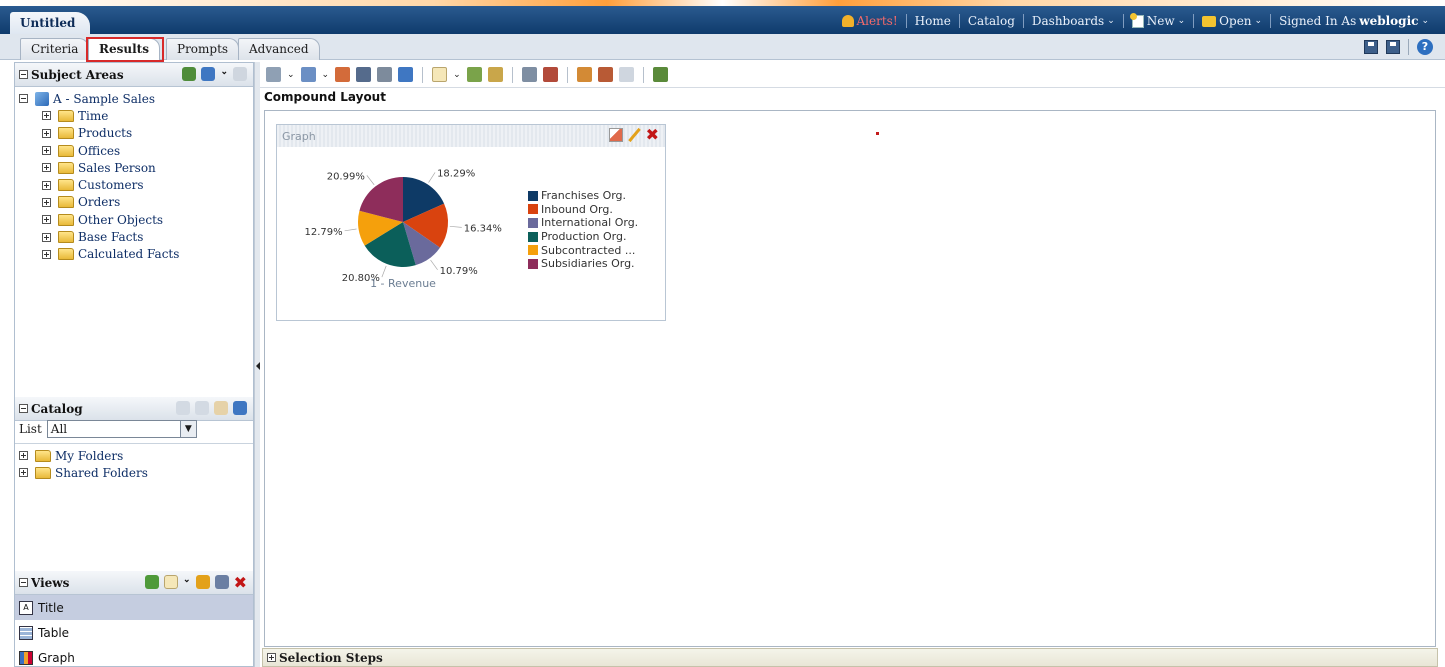  I want to click on view-item-table: Table, so click(134, 632).